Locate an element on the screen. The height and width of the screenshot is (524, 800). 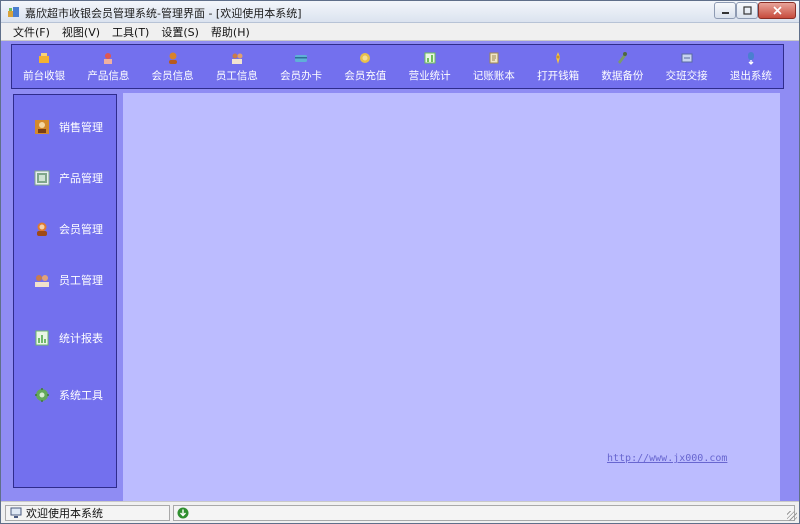
recharge-icon is located at coordinates (365, 58).